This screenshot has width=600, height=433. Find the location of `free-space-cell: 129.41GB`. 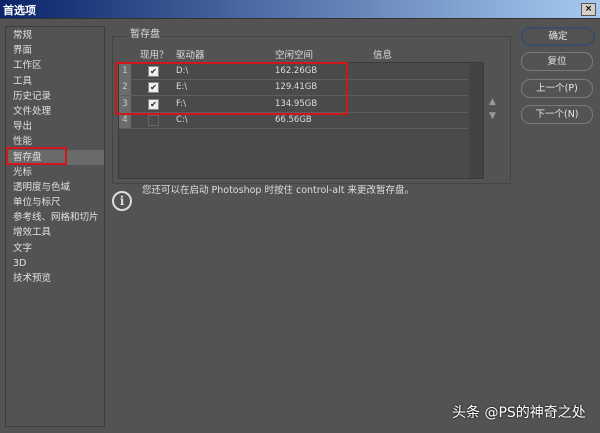

free-space-cell: 129.41GB is located at coordinates (296, 87).